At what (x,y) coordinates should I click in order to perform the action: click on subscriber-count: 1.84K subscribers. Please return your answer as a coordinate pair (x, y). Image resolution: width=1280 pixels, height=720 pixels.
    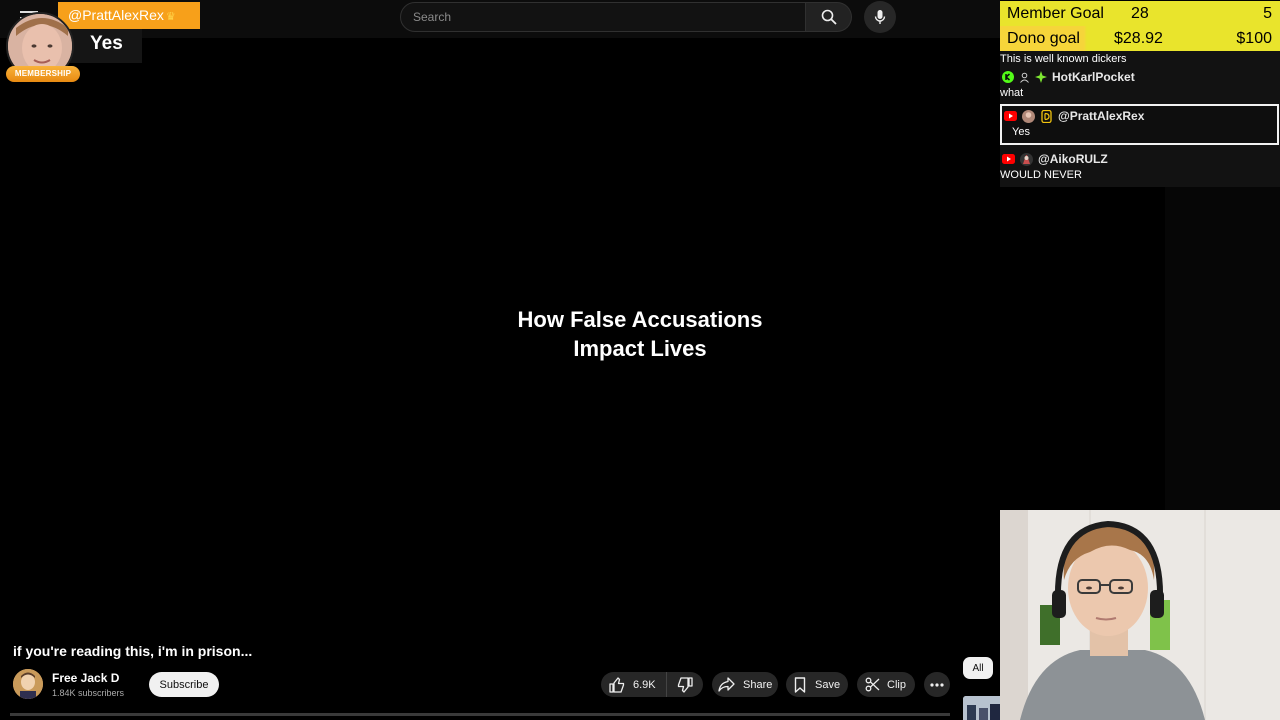
    Looking at the image, I should click on (88, 693).